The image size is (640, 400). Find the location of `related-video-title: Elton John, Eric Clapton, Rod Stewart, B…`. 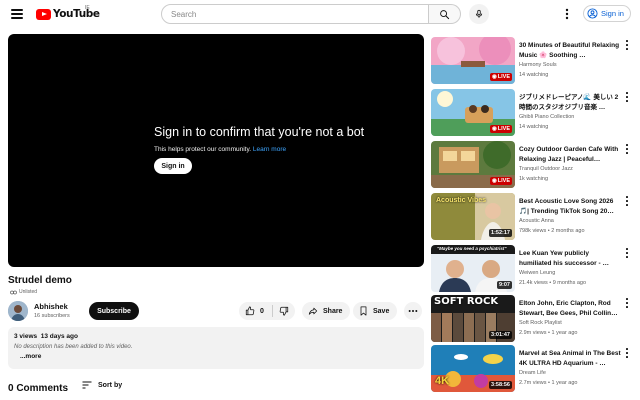

related-video-title: Elton John, Eric Clapton, Rod Stewart, B… is located at coordinates (571, 309).